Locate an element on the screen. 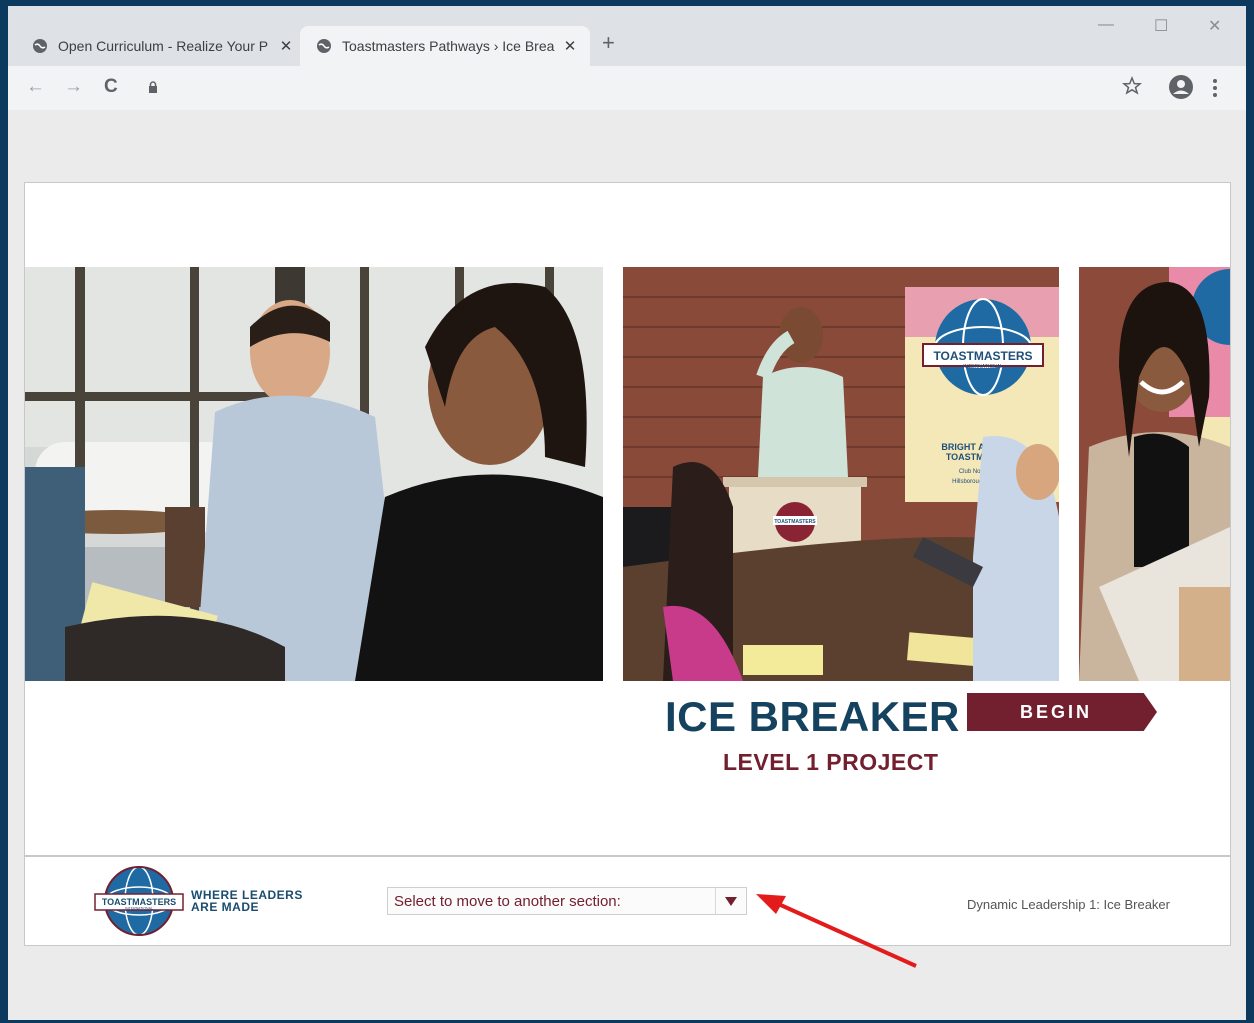  forward-button: → is located at coordinates (73, 87).